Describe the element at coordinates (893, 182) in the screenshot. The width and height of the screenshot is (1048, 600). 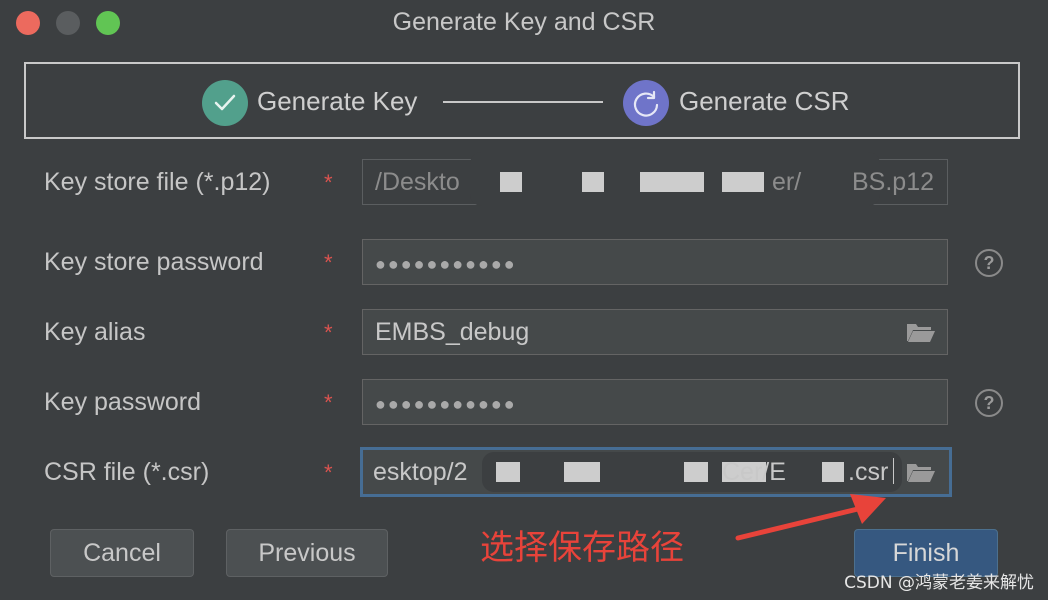
I see `key-store-file-value-end: BS.p12` at that location.